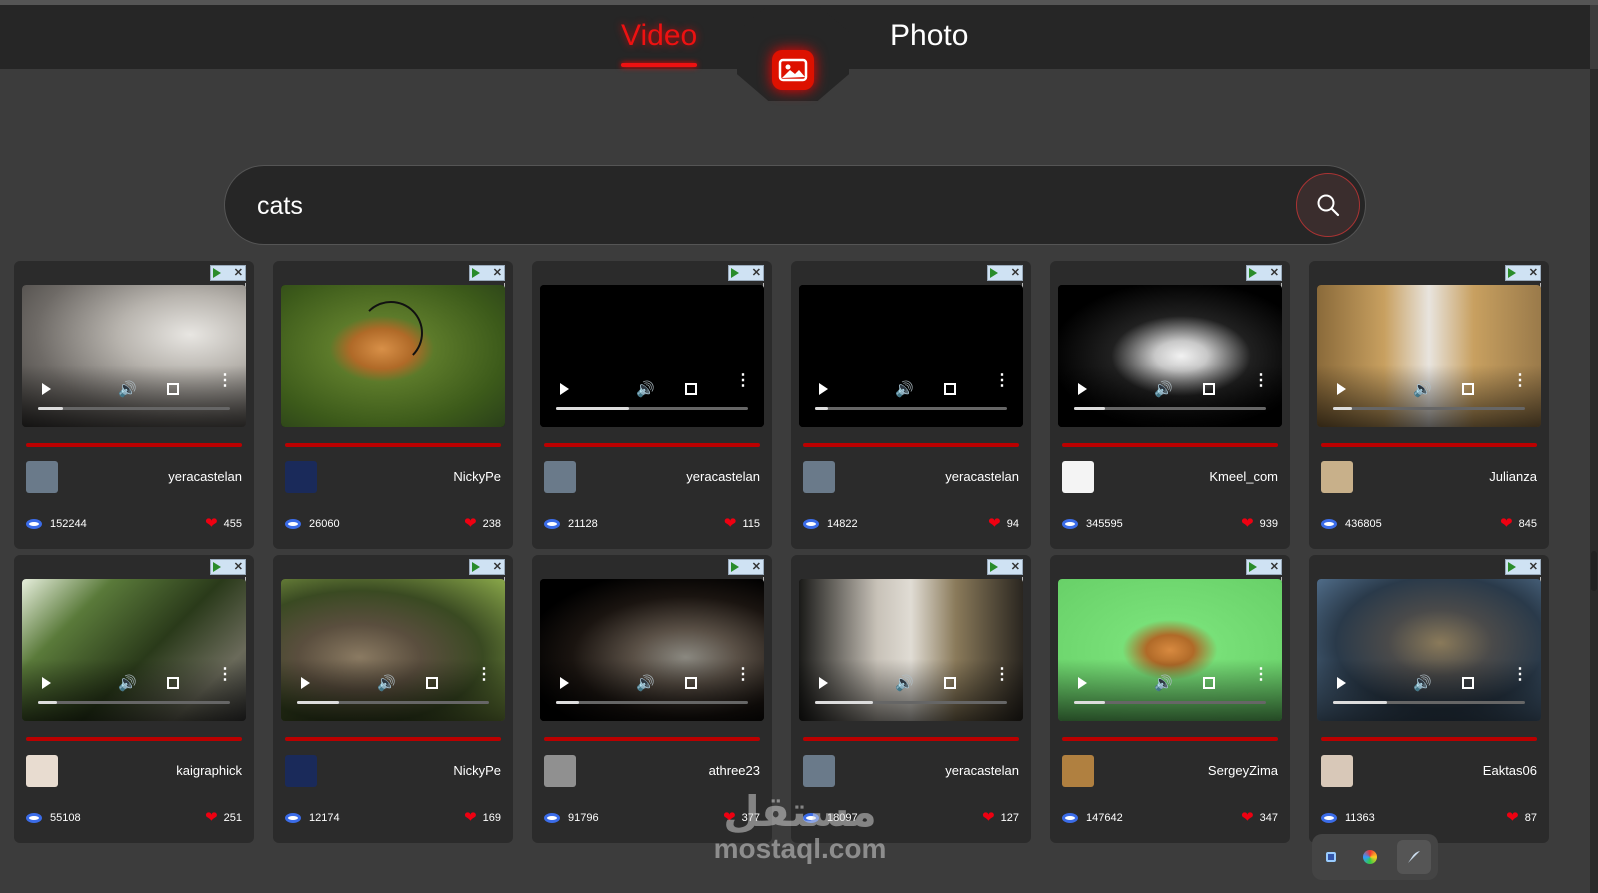  What do you see at coordinates (1594, 481) in the screenshot?
I see `scrollbar` at bounding box center [1594, 481].